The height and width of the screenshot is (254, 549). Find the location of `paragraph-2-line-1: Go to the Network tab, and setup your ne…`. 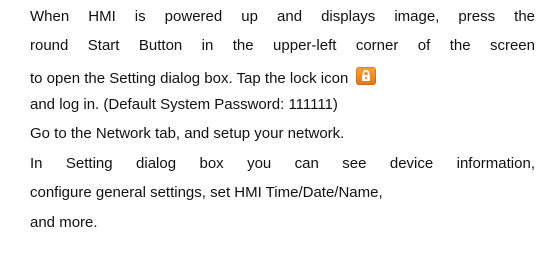

paragraph-2-line-1: Go to the Network tab, and setup your ne… is located at coordinates (187, 133).